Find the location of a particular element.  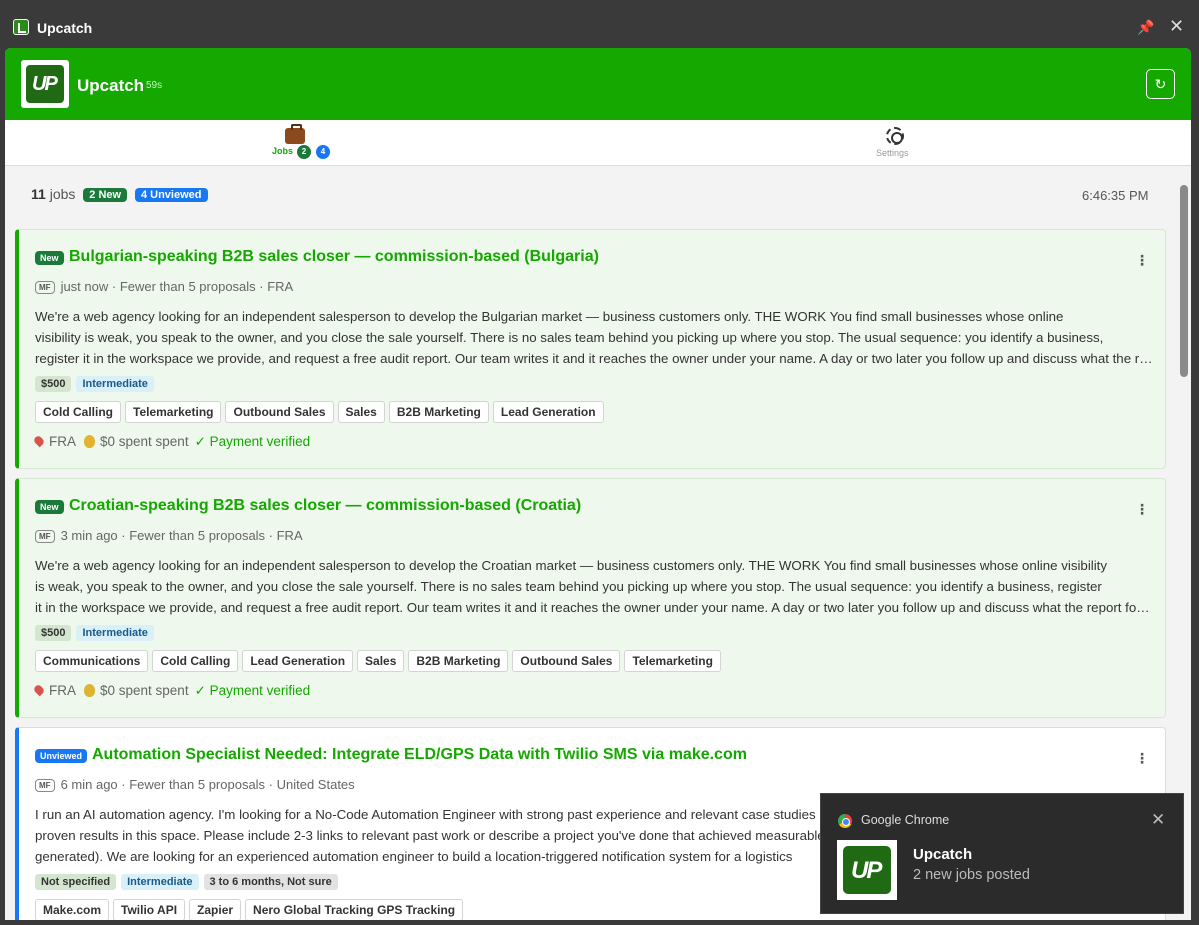

skill-tag: Communications is located at coordinates (92, 661).